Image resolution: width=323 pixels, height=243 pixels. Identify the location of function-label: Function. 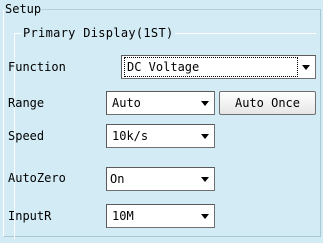
(37, 67).